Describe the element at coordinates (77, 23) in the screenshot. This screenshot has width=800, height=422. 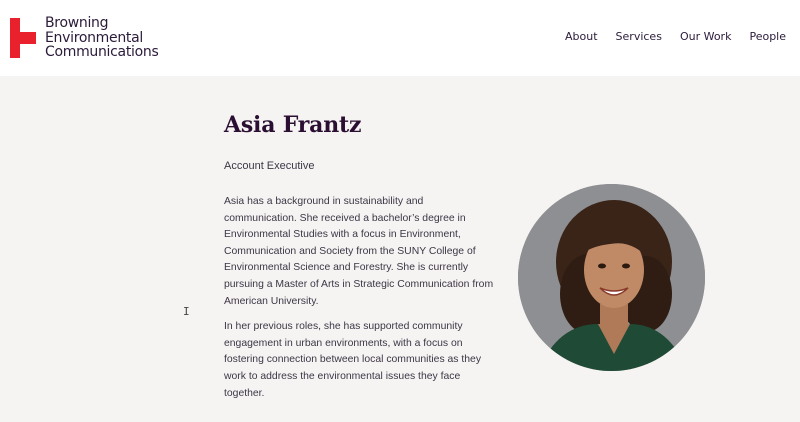
I see `brand-line-1: Browning` at that location.